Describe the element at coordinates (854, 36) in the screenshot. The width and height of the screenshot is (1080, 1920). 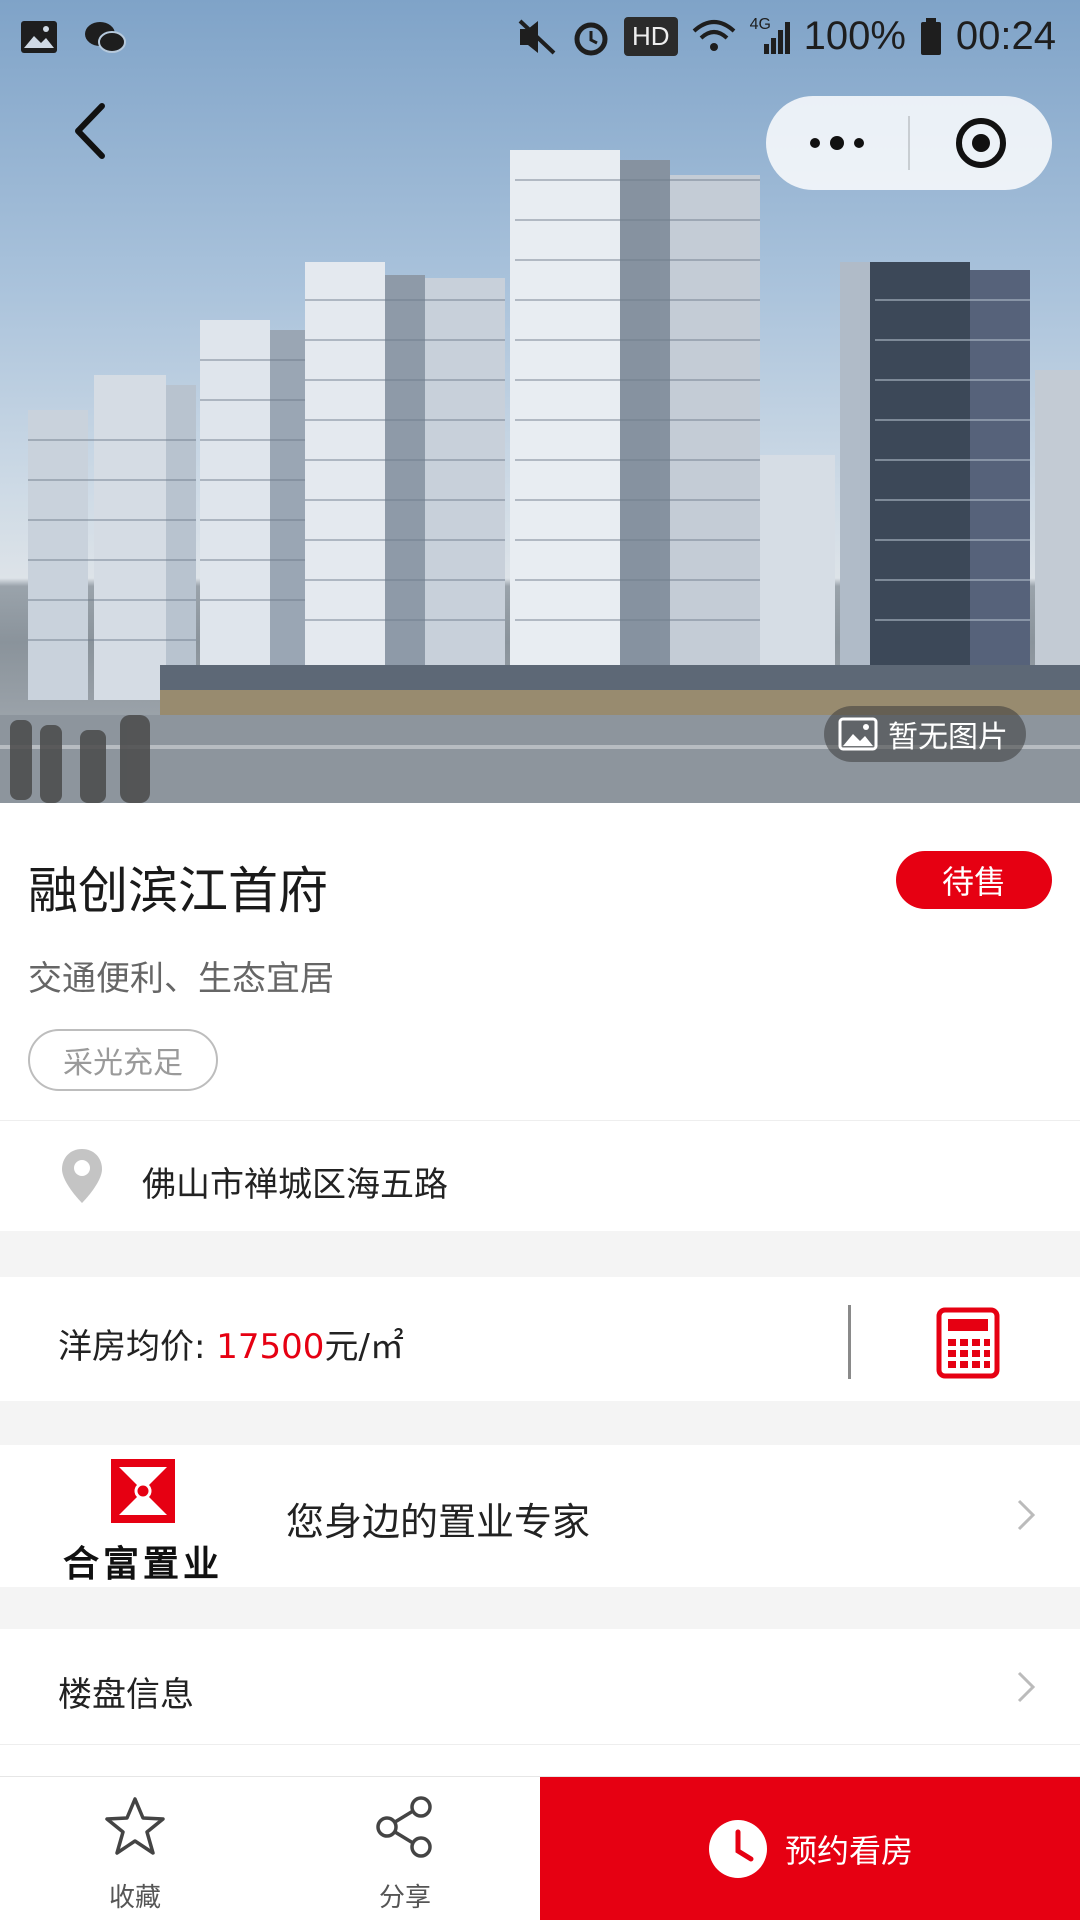
I see `battery-percent: 100%` at that location.